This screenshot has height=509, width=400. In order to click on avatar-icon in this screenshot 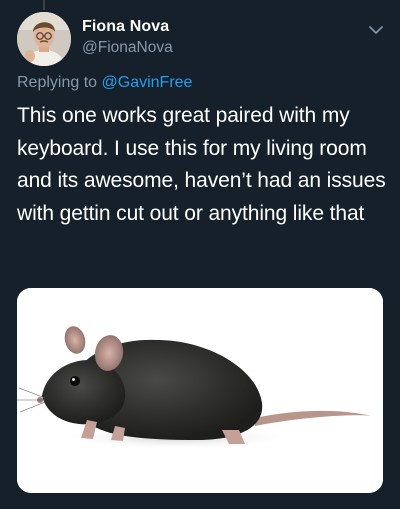, I will do `click(44, 39)`.